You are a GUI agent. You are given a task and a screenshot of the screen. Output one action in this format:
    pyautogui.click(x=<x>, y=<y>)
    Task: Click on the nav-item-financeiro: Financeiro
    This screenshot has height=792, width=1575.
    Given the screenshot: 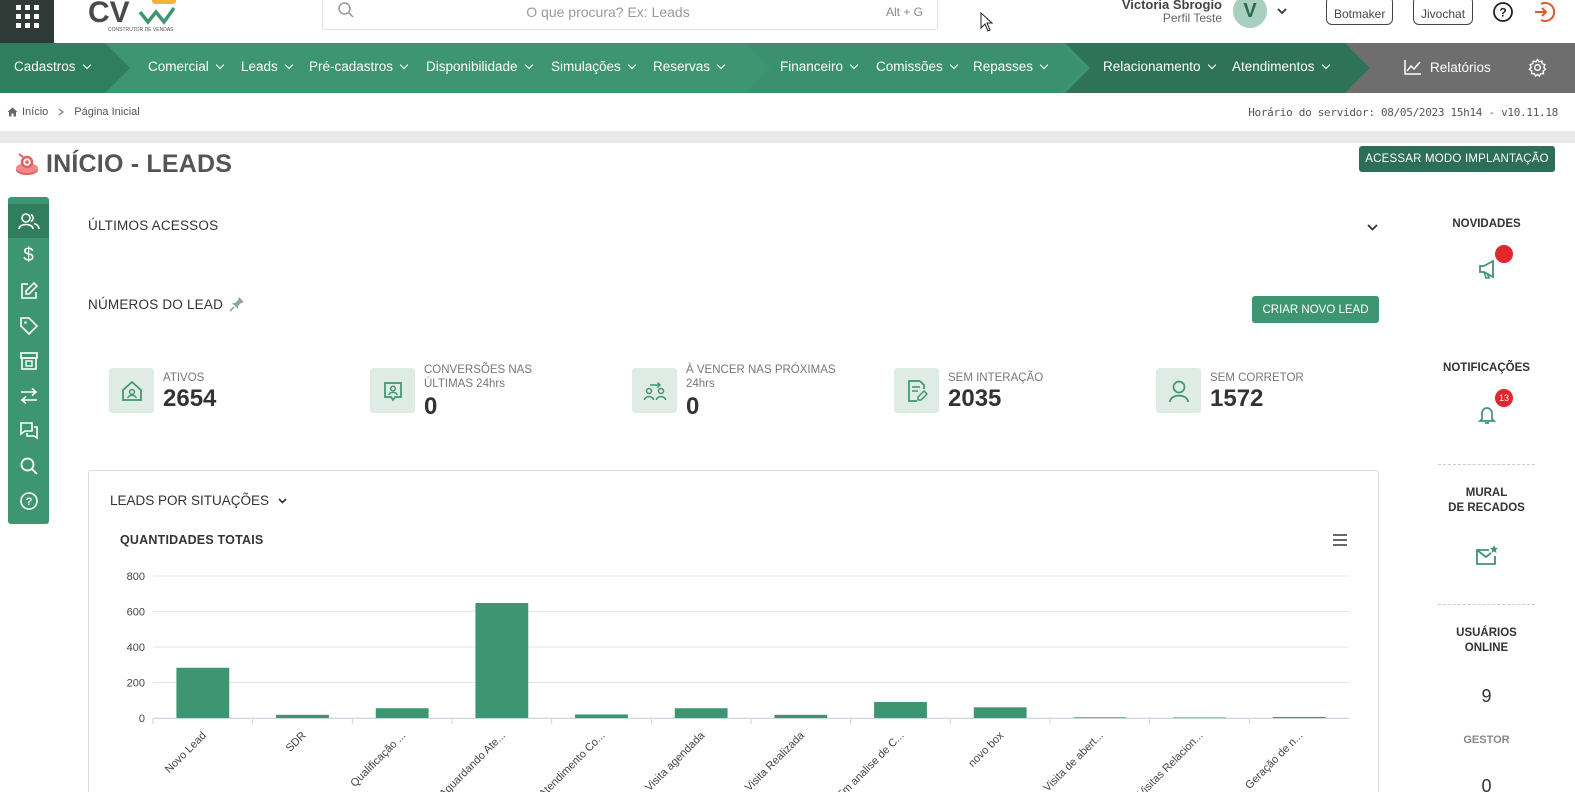 What is the action you would take?
    pyautogui.click(x=819, y=66)
    